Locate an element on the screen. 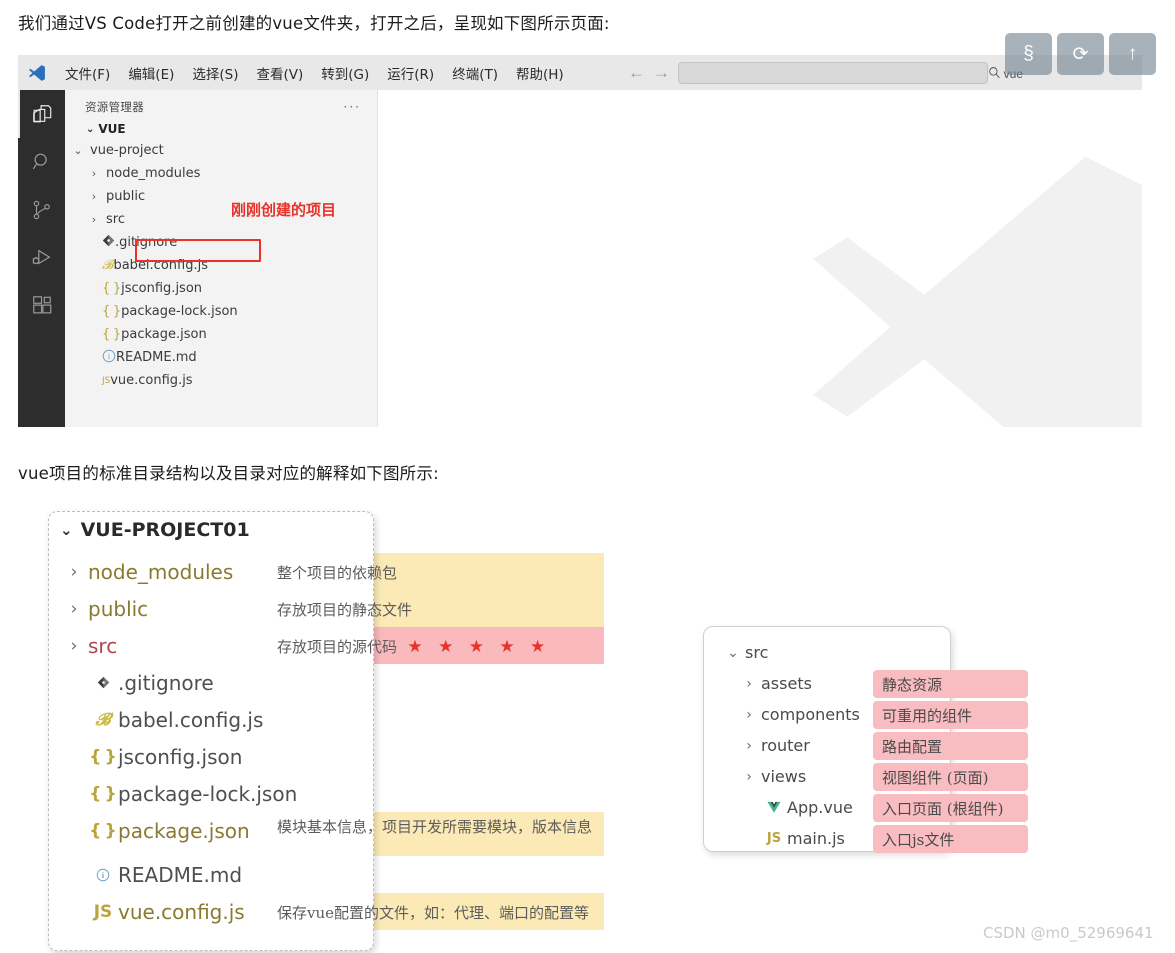 This screenshot has height=953, width=1175. directory-row-label: vue.config.js is located at coordinates (181, 911).